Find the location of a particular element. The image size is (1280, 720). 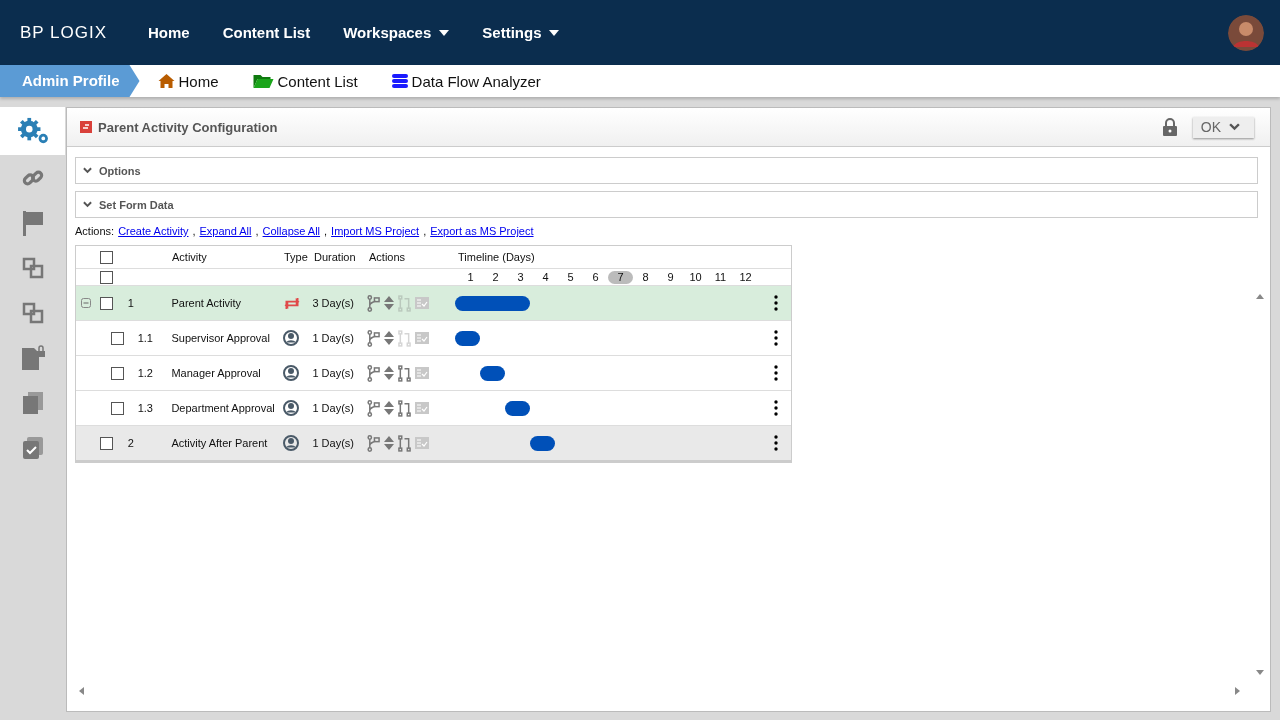

scroll-right-arrow-icon is located at coordinates (1237, 691).